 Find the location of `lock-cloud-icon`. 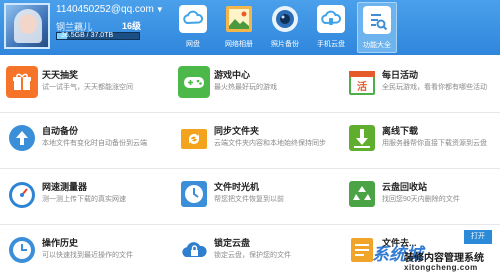

lock-cloud-icon is located at coordinates (194, 250).